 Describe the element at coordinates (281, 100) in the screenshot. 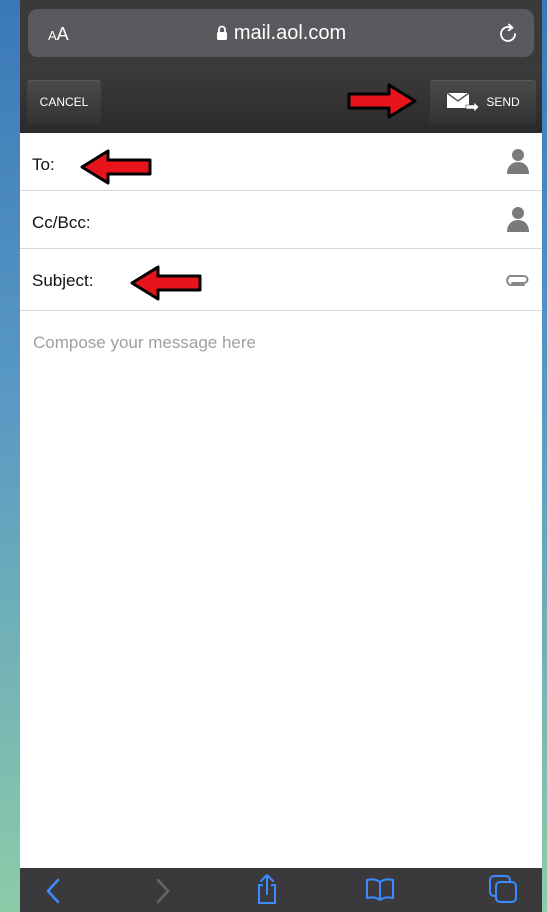

I see `compose-toolbar: CANCEL SEND` at that location.